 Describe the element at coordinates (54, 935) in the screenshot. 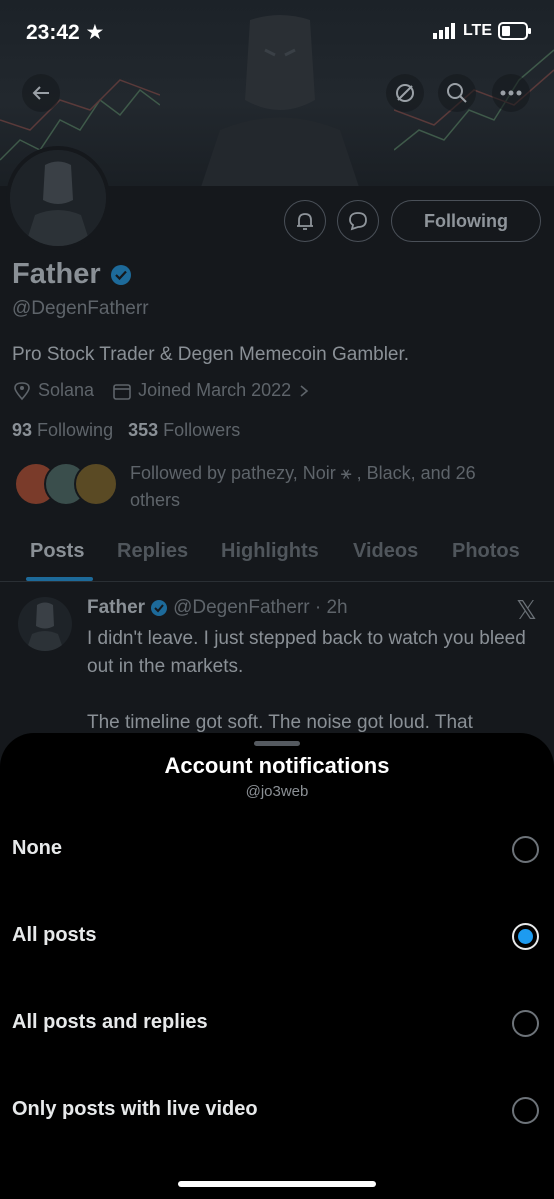

I see `option-label: All posts` at that location.